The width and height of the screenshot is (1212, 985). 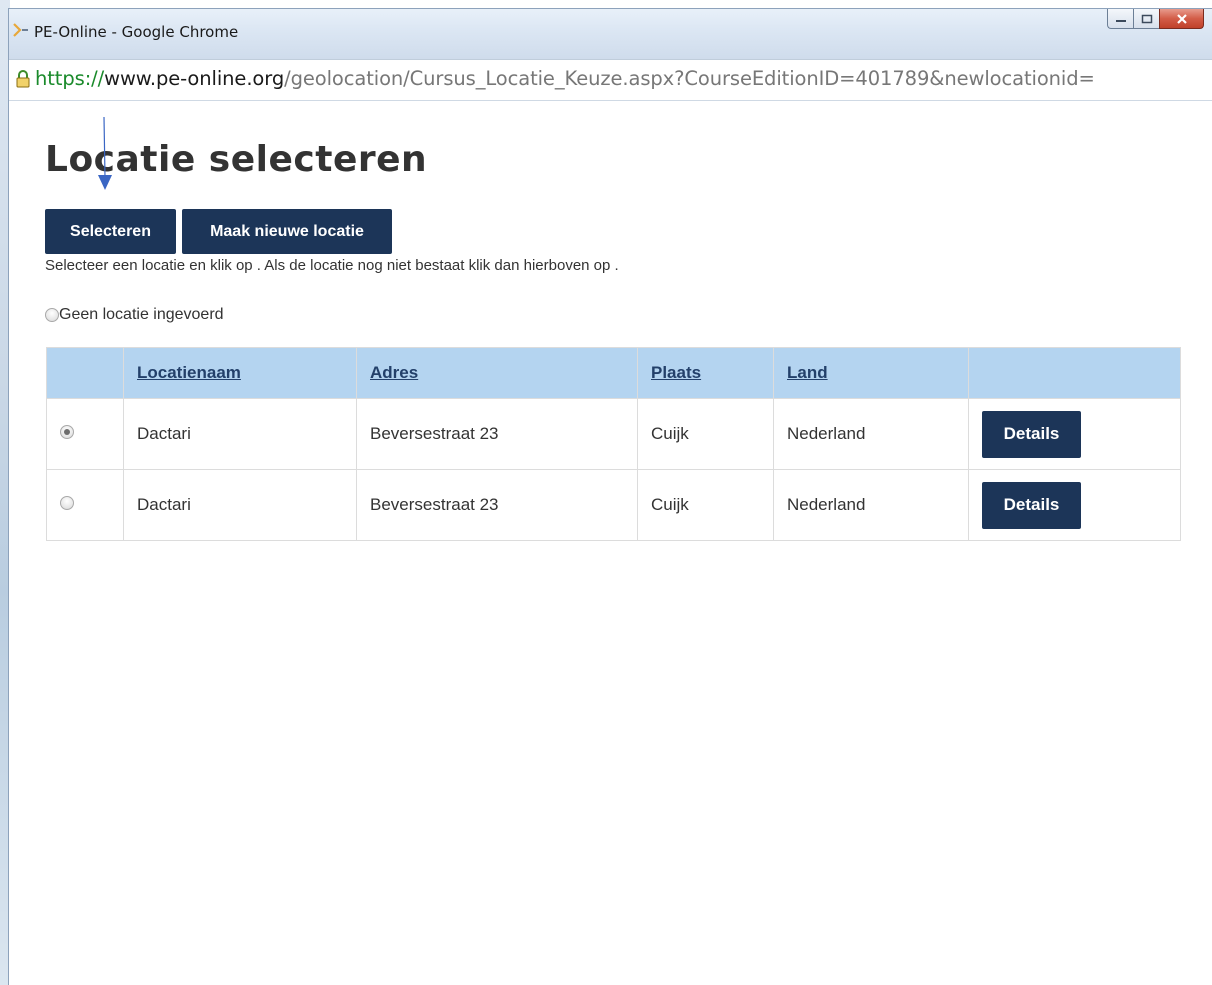 I want to click on no-location-radio, so click(x=52, y=315).